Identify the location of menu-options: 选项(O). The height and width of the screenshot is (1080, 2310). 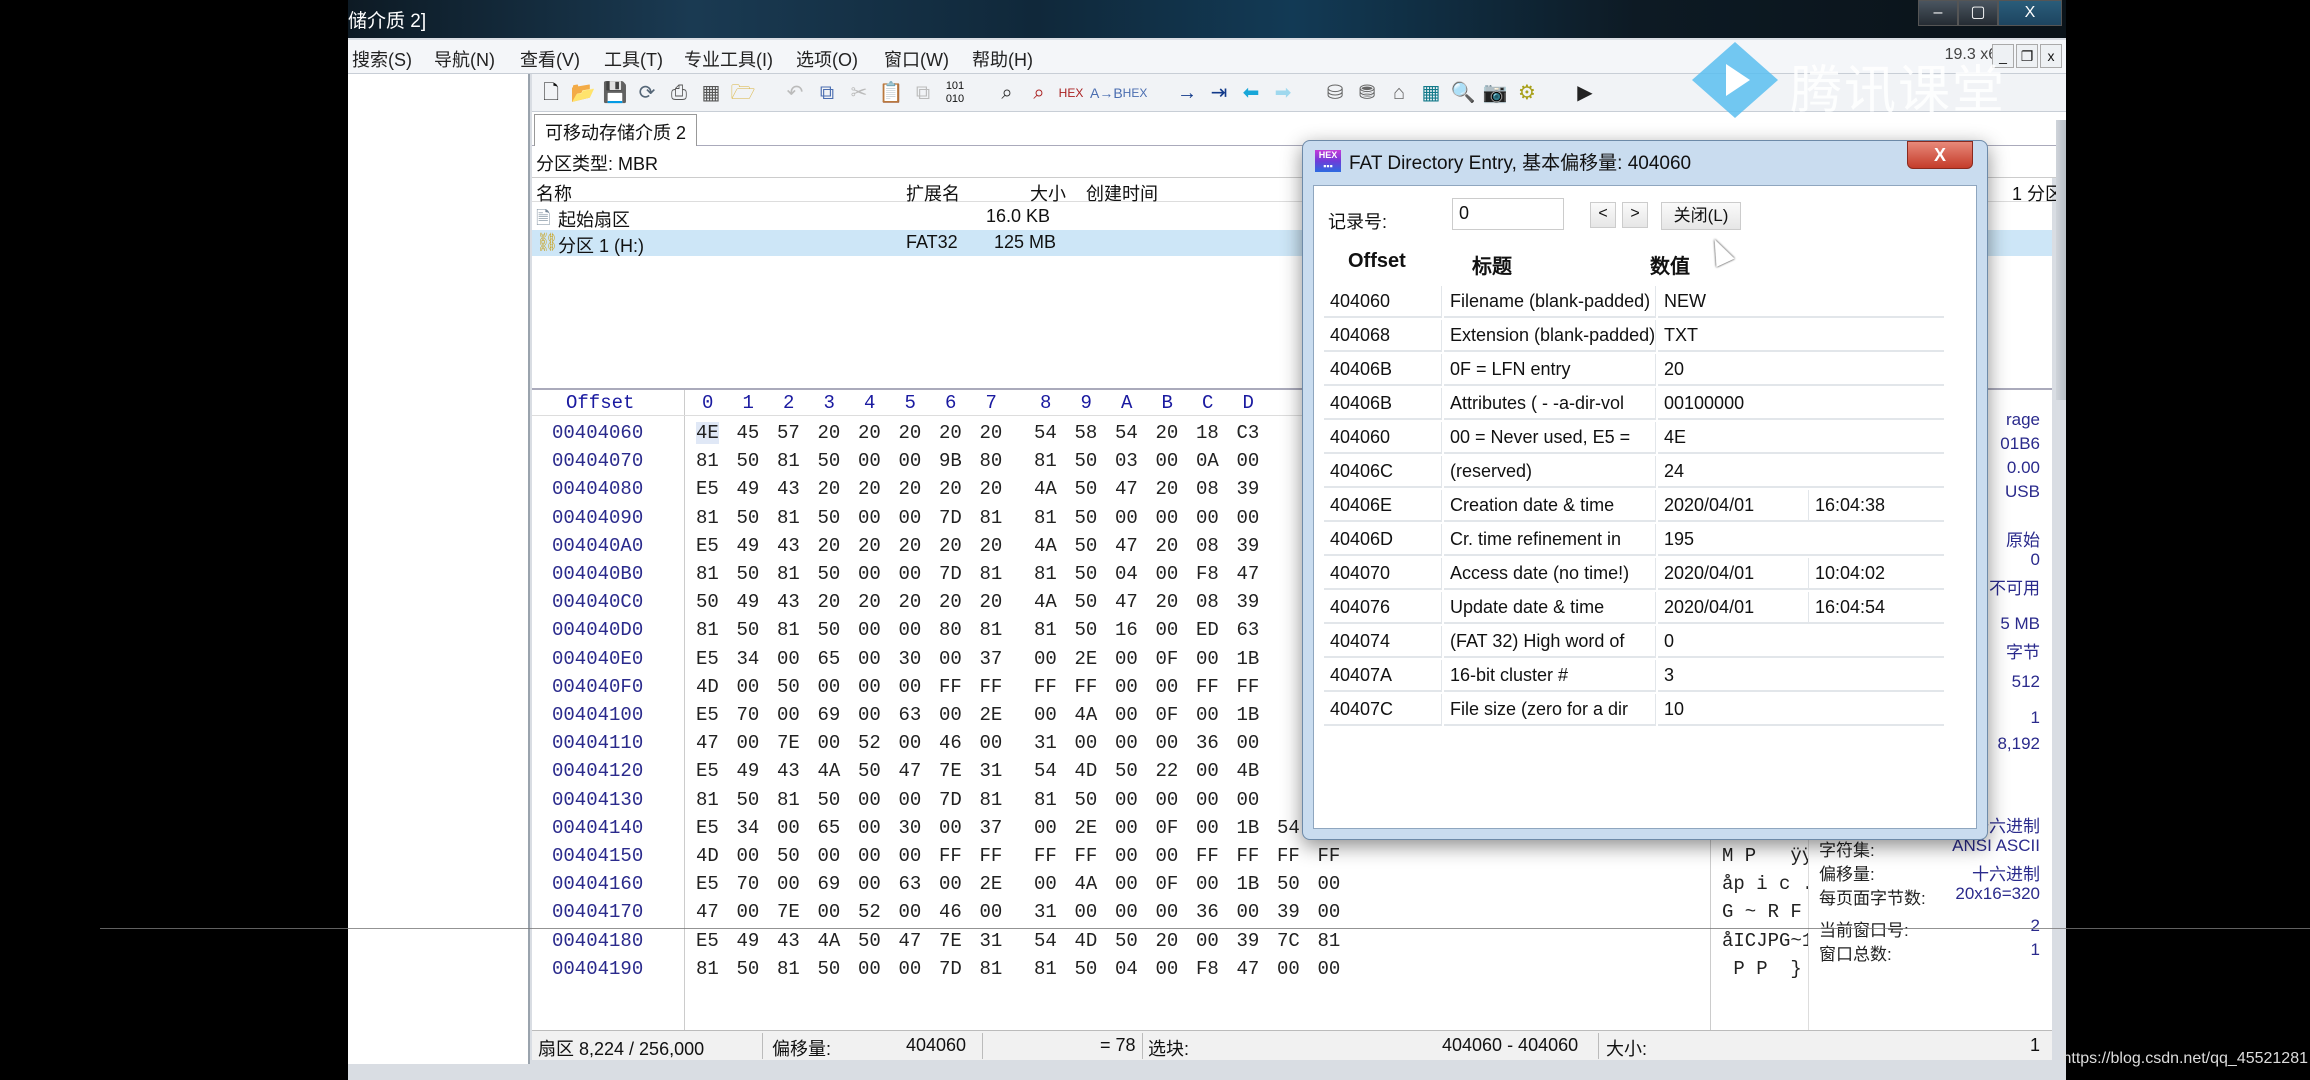
(827, 59).